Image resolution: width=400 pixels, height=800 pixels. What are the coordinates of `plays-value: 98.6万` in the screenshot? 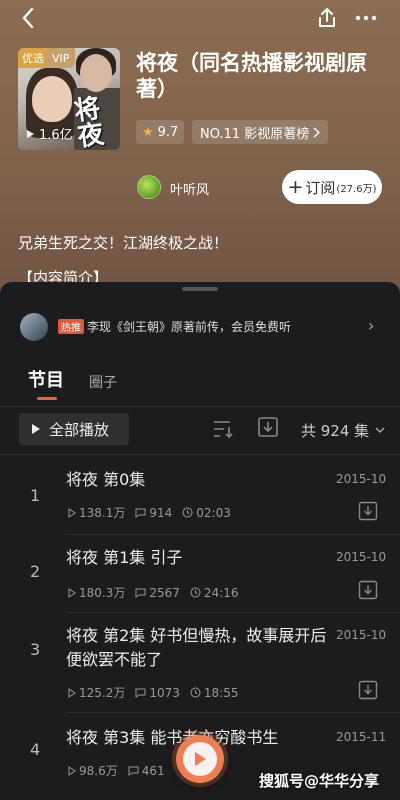 It's located at (98, 771).